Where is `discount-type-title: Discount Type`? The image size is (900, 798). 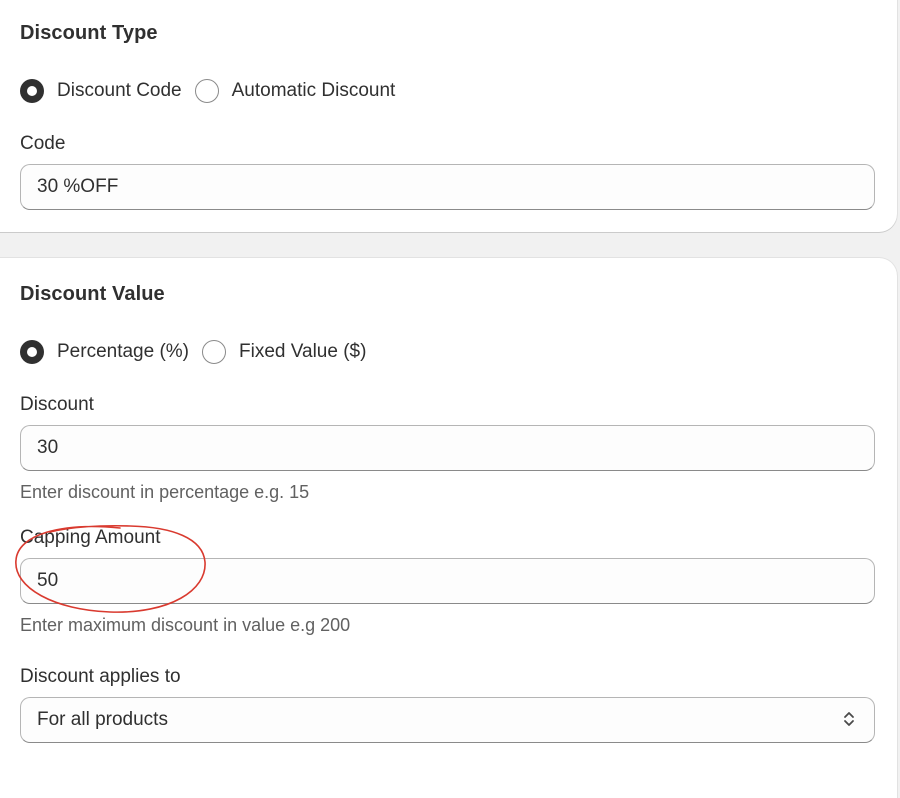
discount-type-title: Discount Type is located at coordinates (89, 33).